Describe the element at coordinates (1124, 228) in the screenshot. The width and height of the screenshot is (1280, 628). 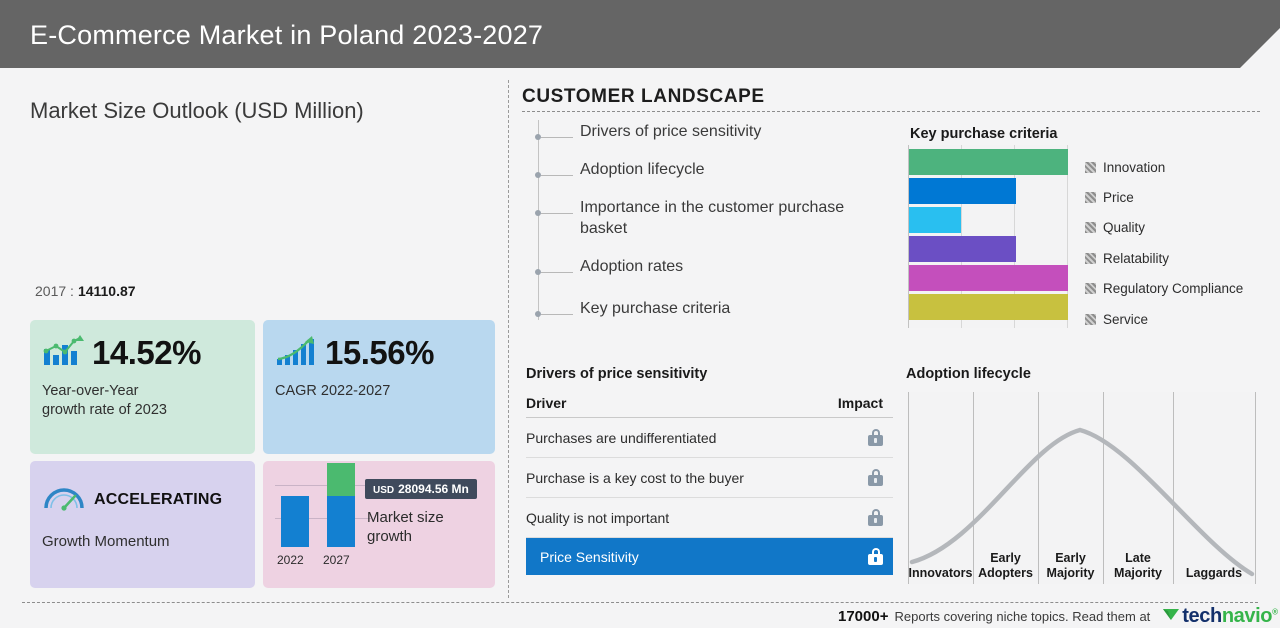
I see `legend-label: Quality` at that location.